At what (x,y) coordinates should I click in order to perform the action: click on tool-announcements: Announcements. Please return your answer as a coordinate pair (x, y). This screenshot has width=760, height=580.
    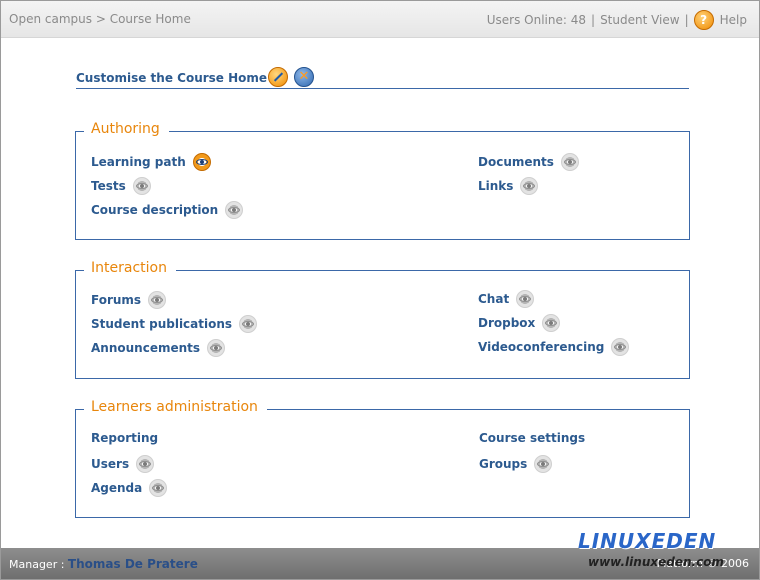
    Looking at the image, I should click on (158, 348).